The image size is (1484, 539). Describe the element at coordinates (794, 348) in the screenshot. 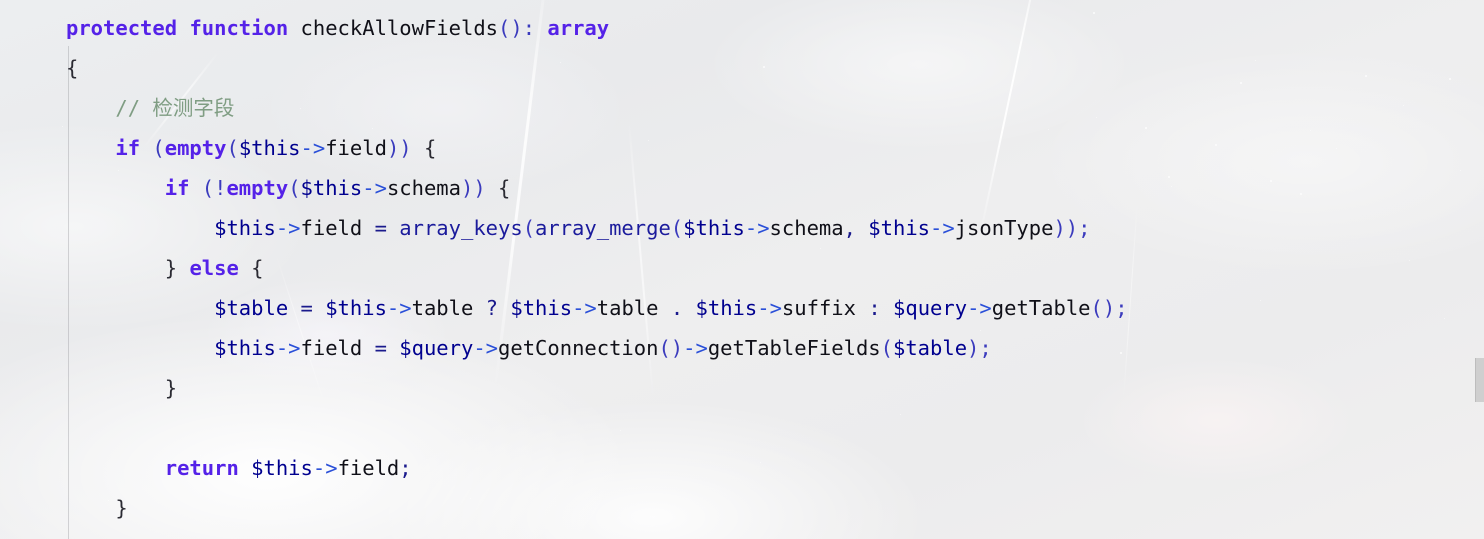

I see `code-token-prop: getTableFields` at that location.